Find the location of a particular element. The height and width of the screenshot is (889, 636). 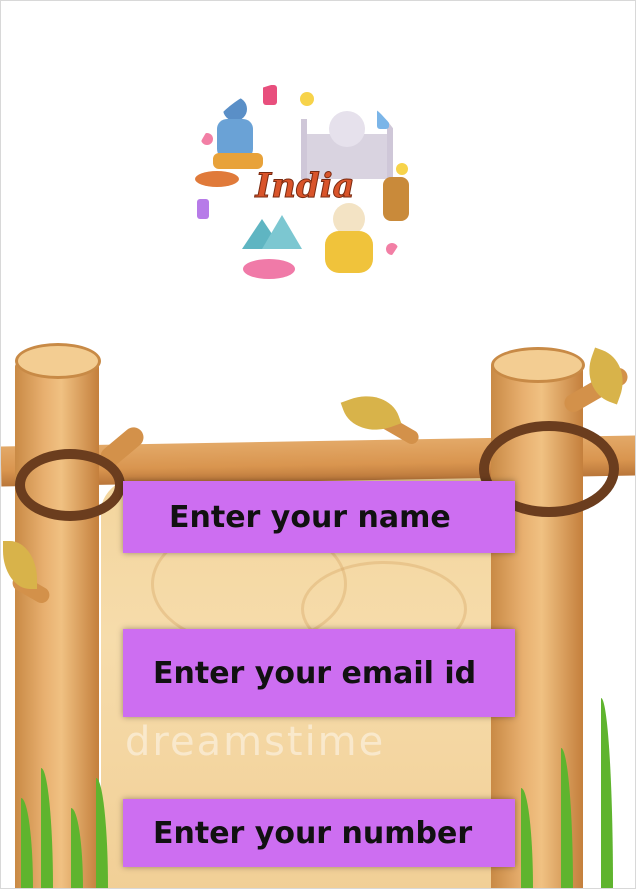

left-post is located at coordinates (57, 624).